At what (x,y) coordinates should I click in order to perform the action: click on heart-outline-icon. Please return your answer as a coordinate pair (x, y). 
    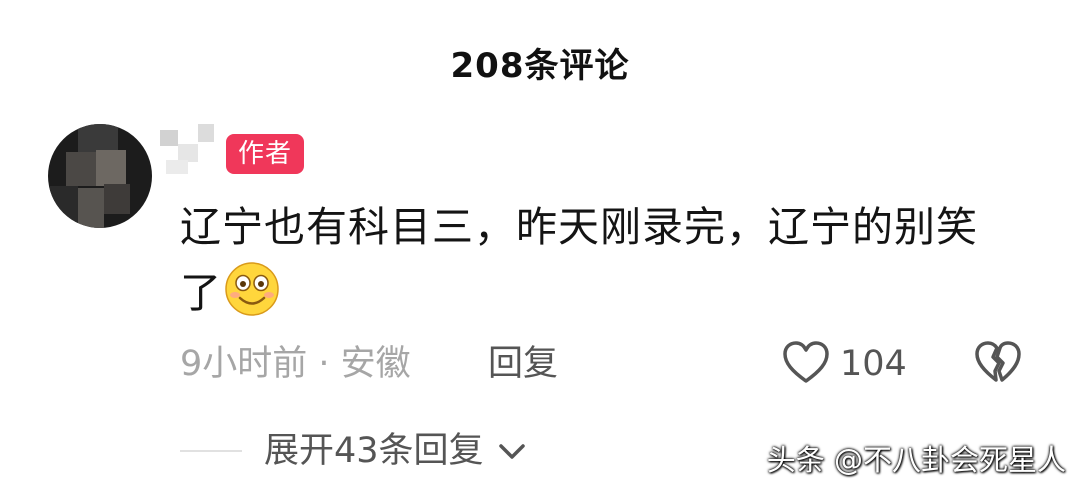
    Looking at the image, I should click on (806, 363).